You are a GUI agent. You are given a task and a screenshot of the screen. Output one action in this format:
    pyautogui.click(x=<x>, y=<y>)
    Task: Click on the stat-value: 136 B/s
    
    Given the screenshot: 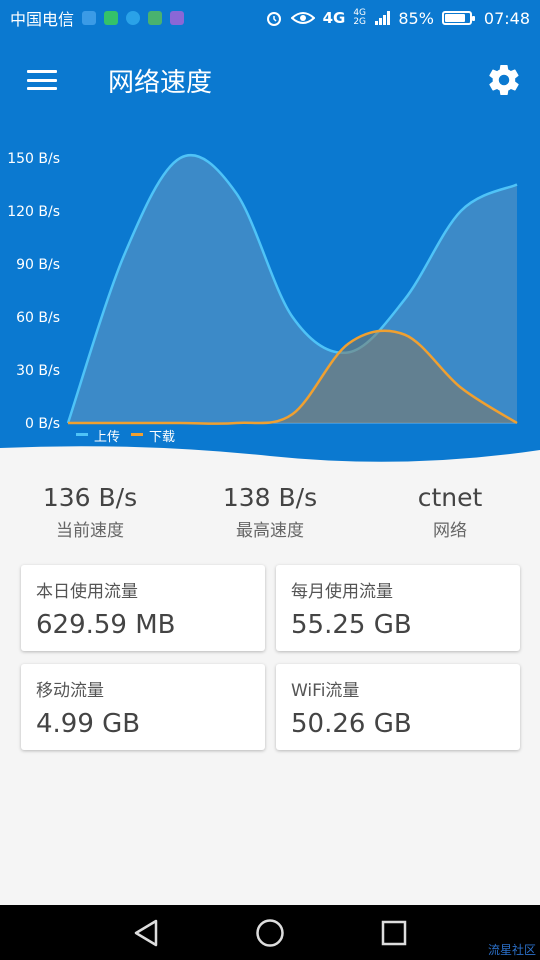 What is the action you would take?
    pyautogui.click(x=90, y=497)
    